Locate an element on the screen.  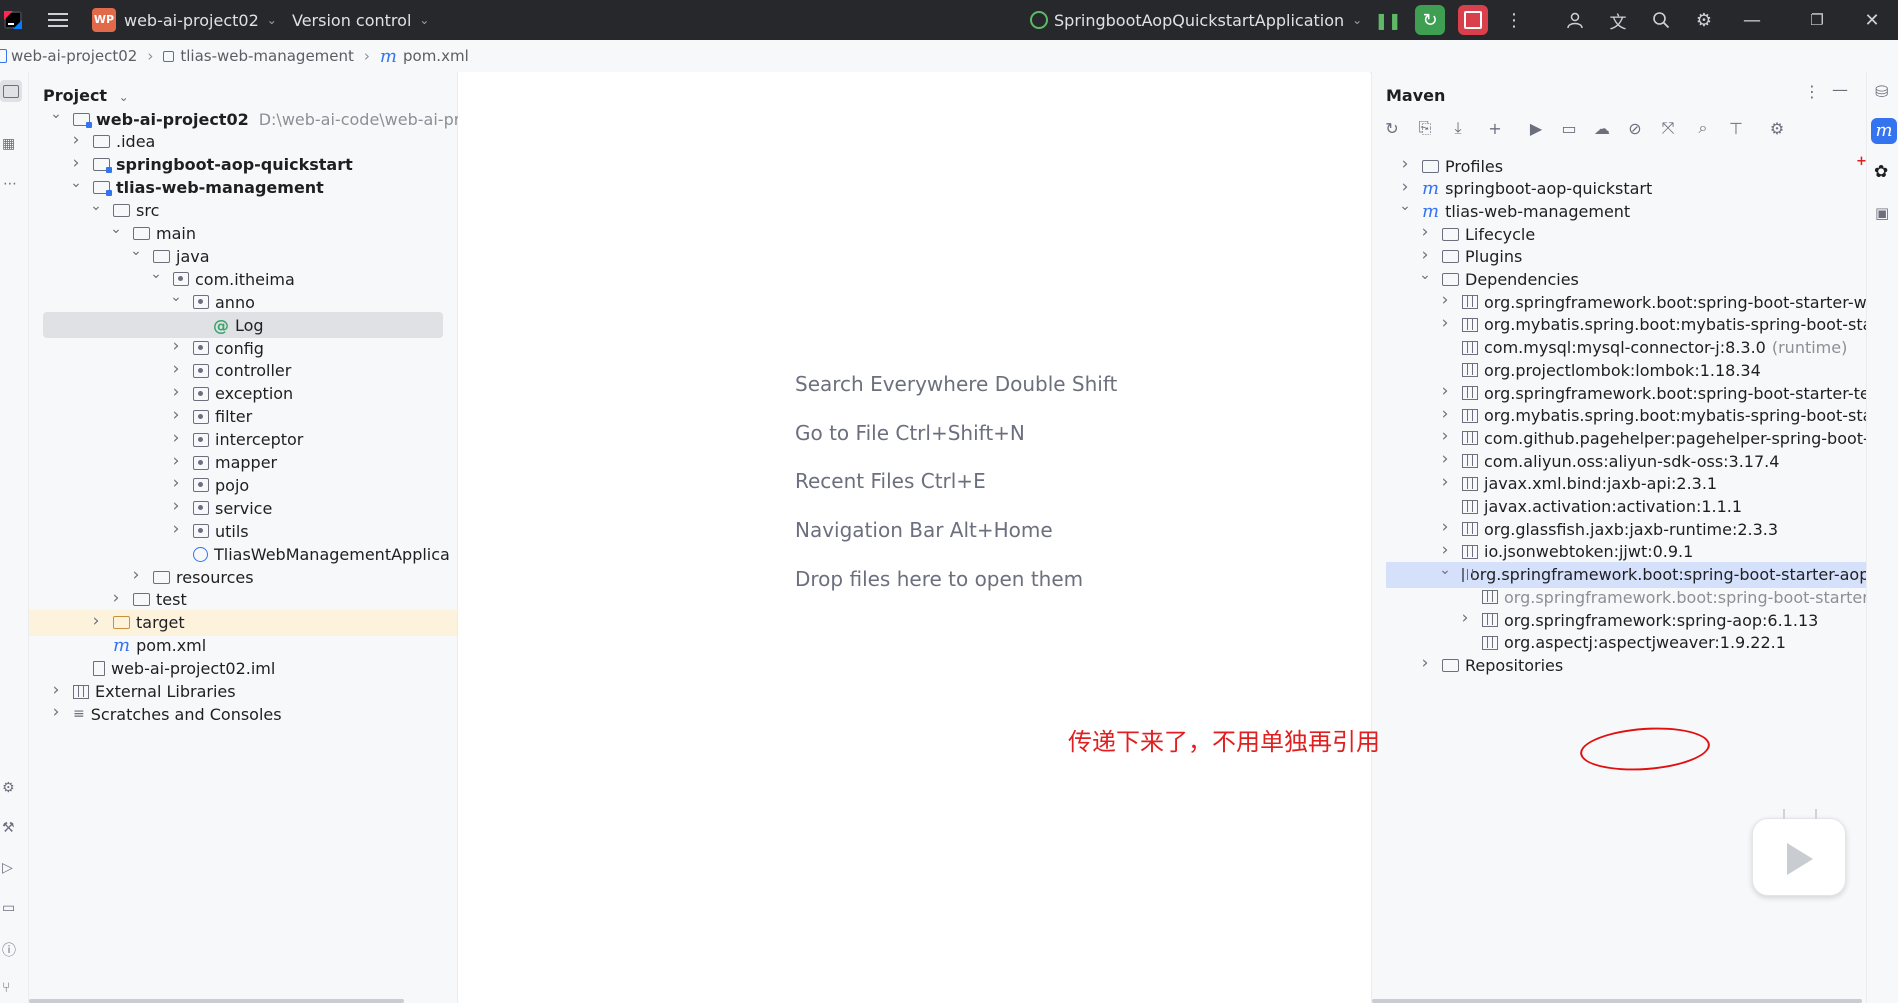
run-icon: ▶ is located at coordinates (1536, 128).